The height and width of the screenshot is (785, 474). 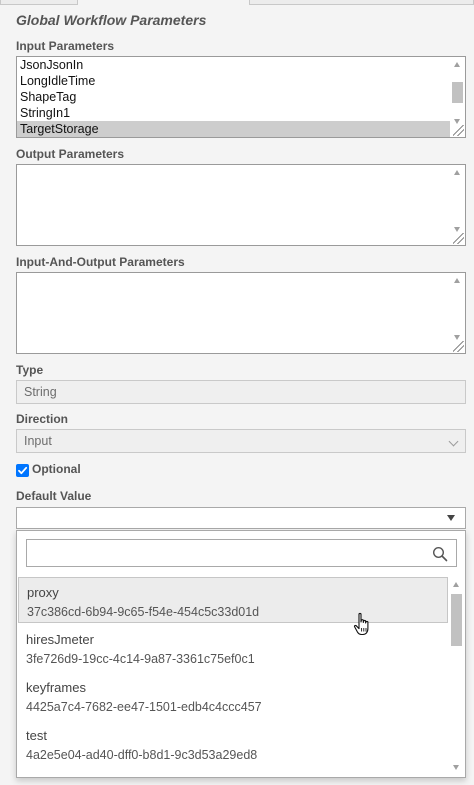 What do you see at coordinates (241, 441) in the screenshot?
I see `direction-select: Input` at bounding box center [241, 441].